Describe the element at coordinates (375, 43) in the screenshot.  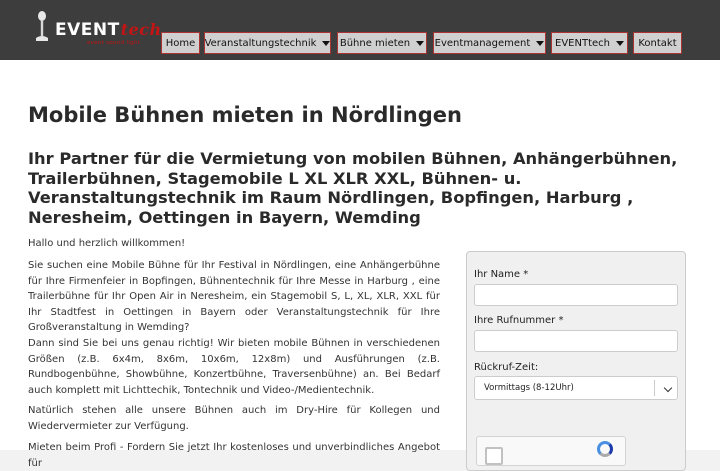
I see `nav-label: Bühne mieten` at that location.